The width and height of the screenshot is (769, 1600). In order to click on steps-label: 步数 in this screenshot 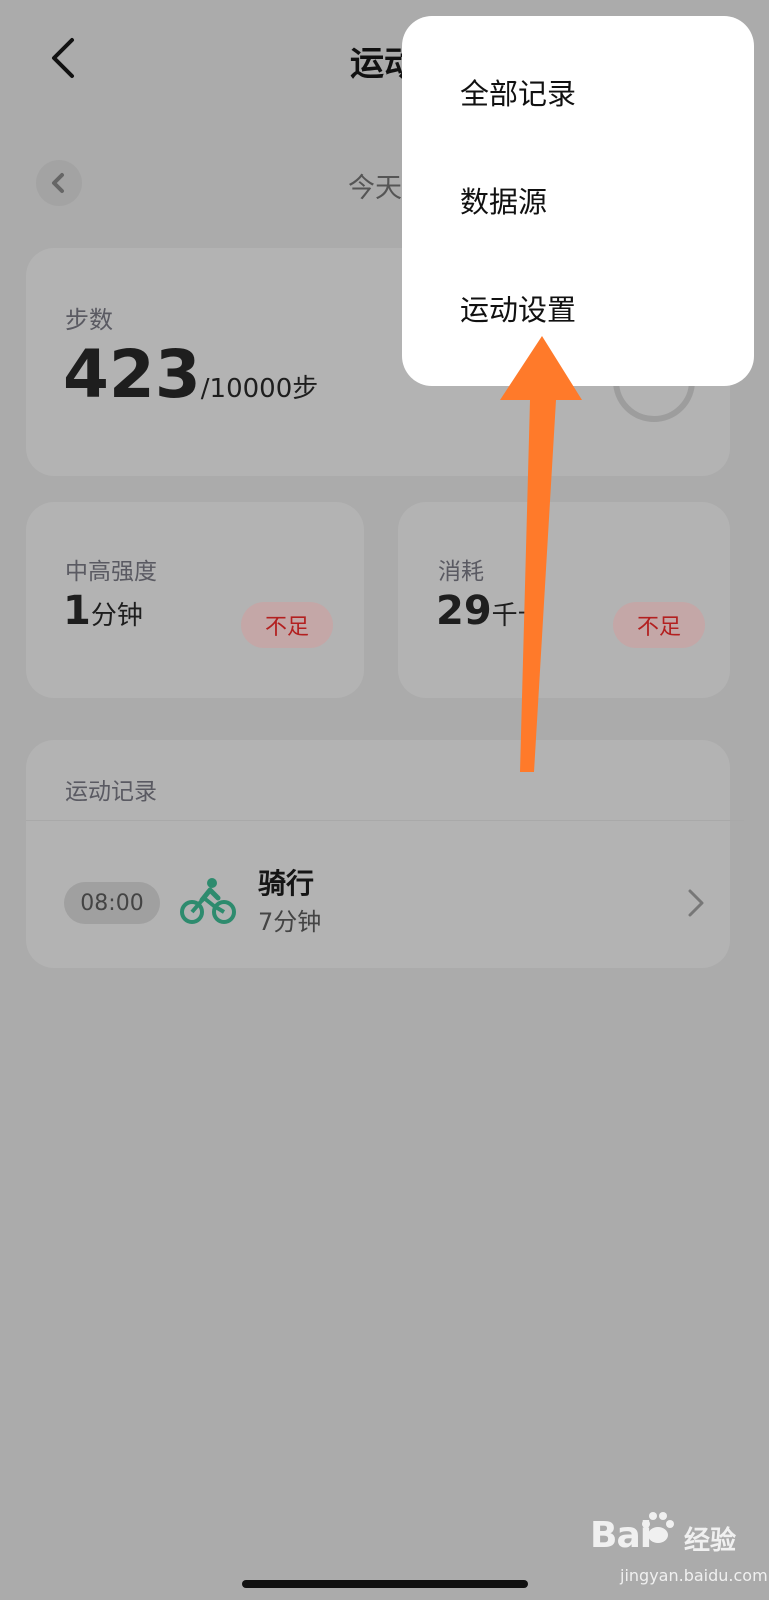, I will do `click(89, 320)`.